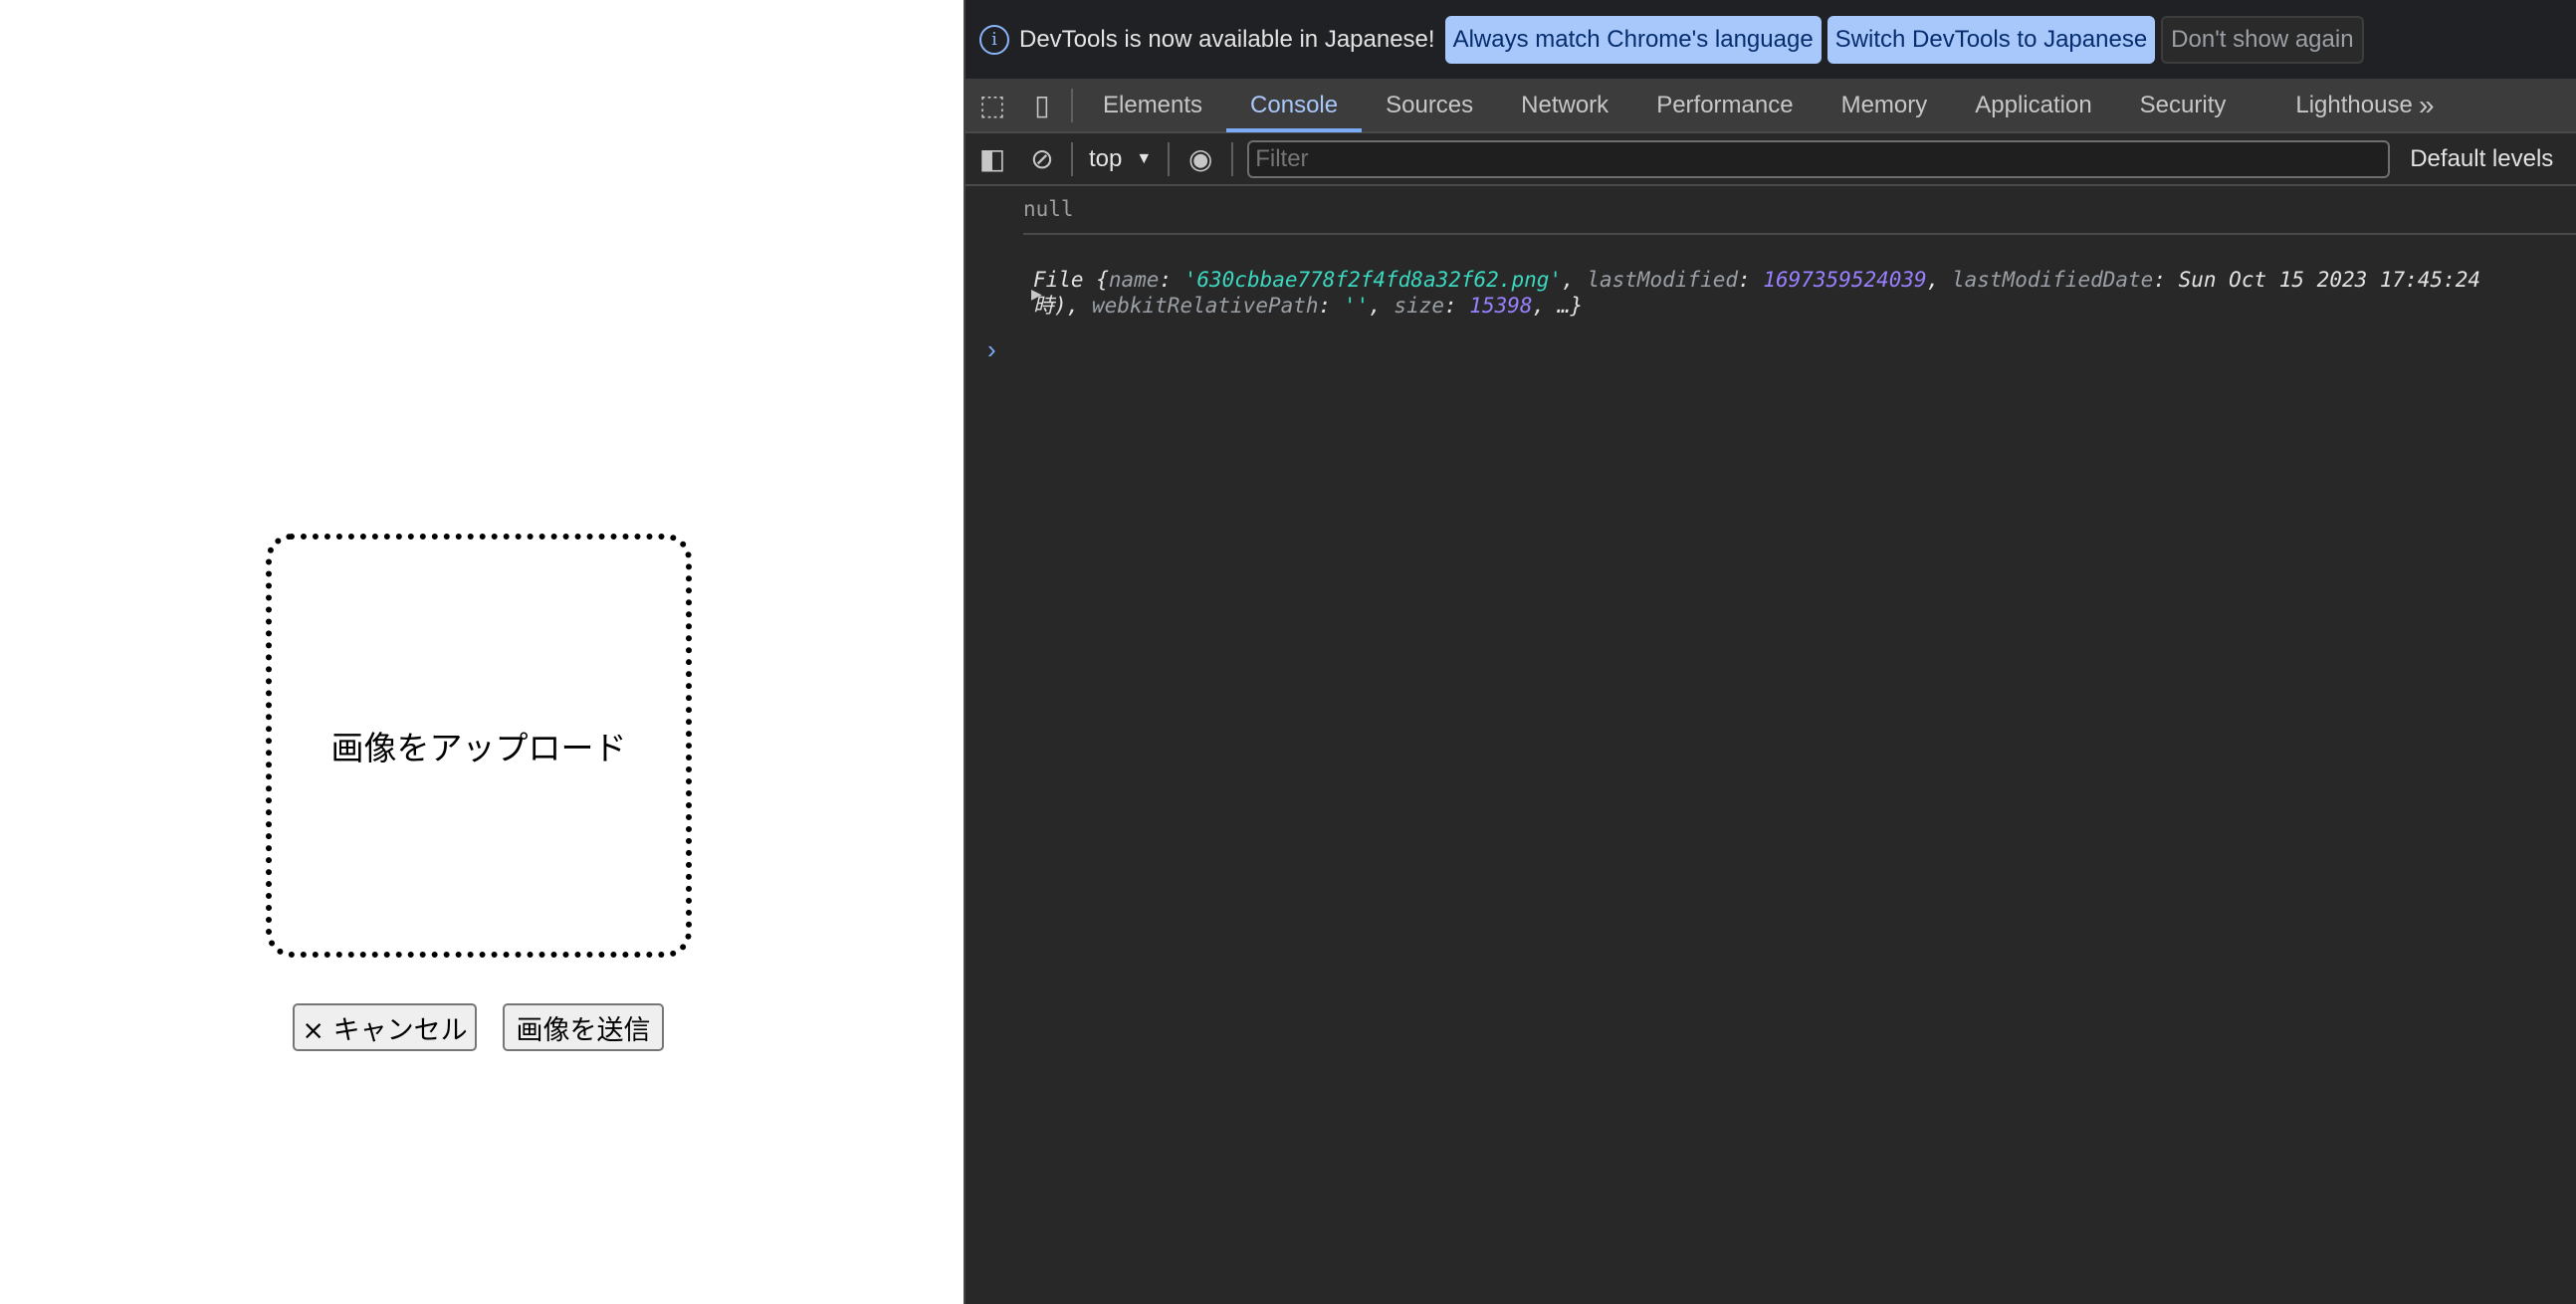  Describe the element at coordinates (994, 40) in the screenshot. I see `info-icon: i` at that location.